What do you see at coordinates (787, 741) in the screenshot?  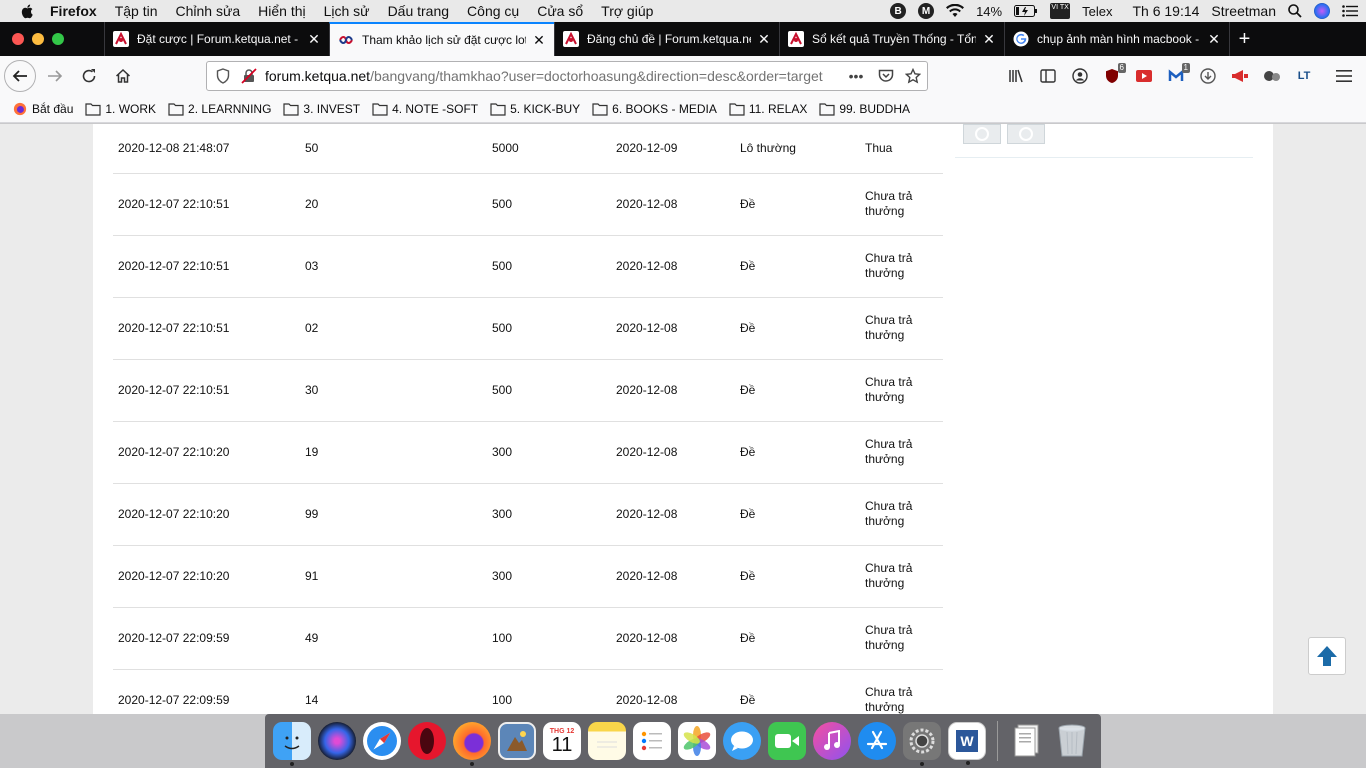 I see `dock-facetime-icon` at bounding box center [787, 741].